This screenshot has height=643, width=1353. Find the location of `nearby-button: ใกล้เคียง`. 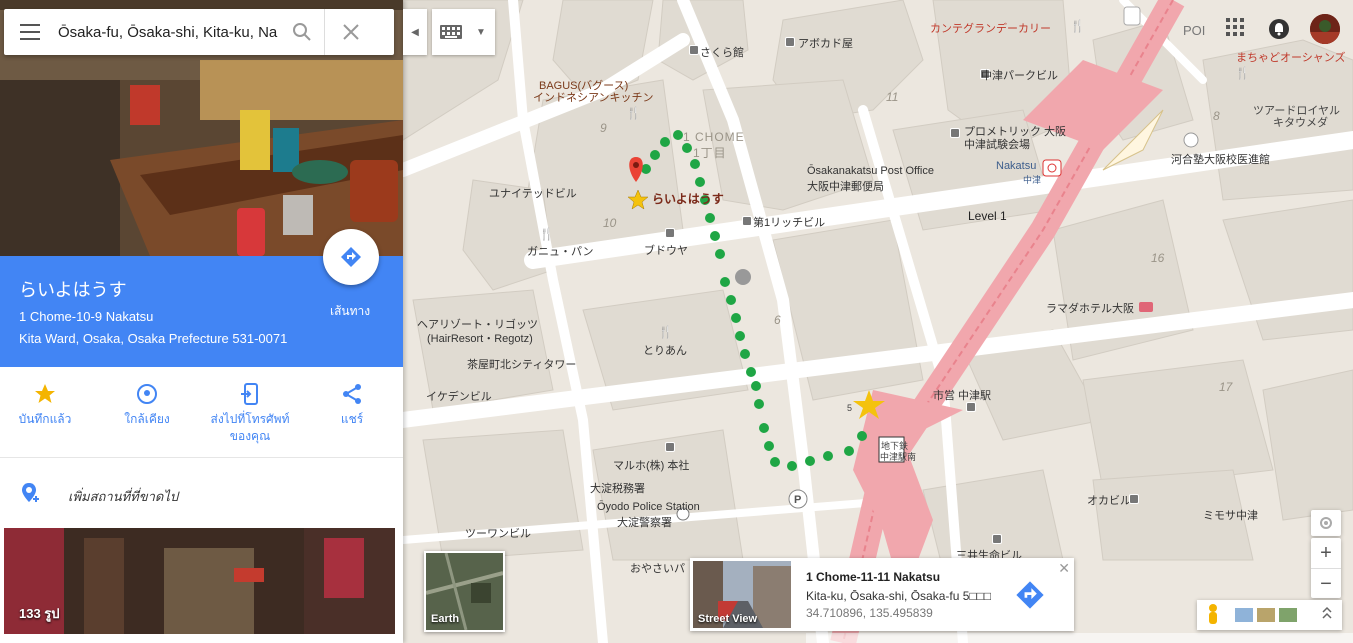

nearby-button: ใกล้เคียง is located at coordinates (147, 404).